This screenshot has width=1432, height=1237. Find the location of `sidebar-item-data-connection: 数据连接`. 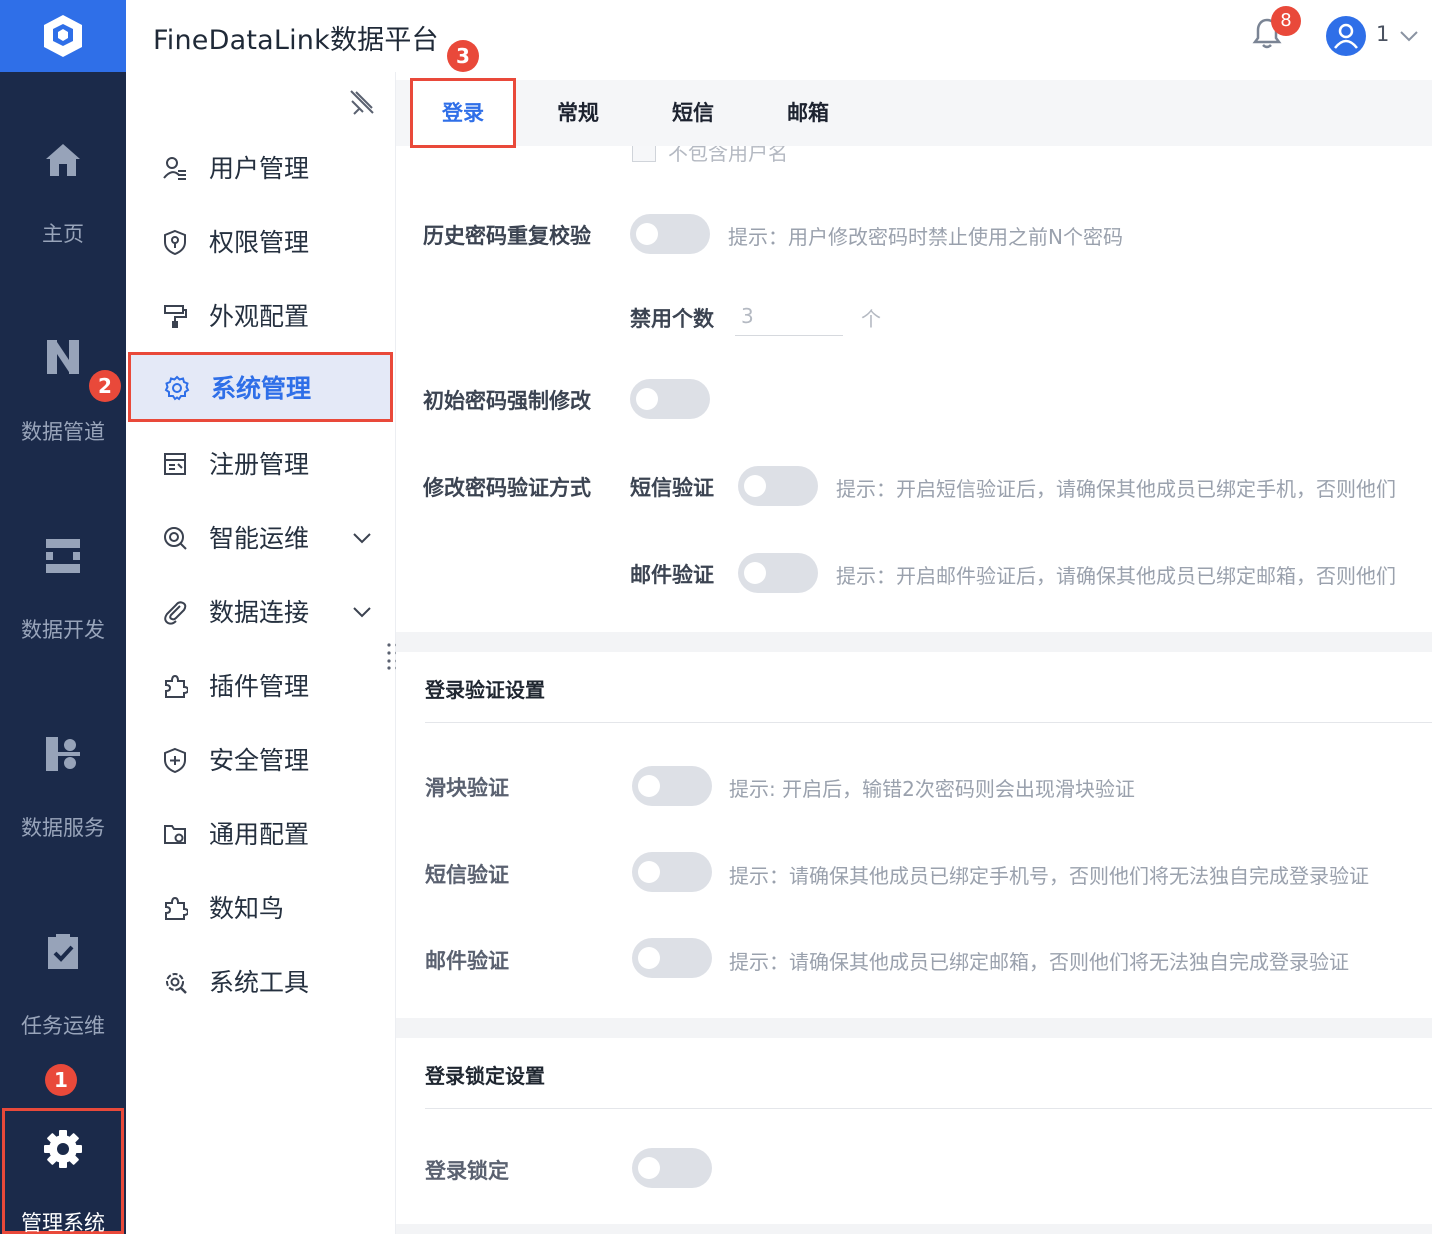

sidebar-item-data-connection: 数据连接 is located at coordinates (259, 611).